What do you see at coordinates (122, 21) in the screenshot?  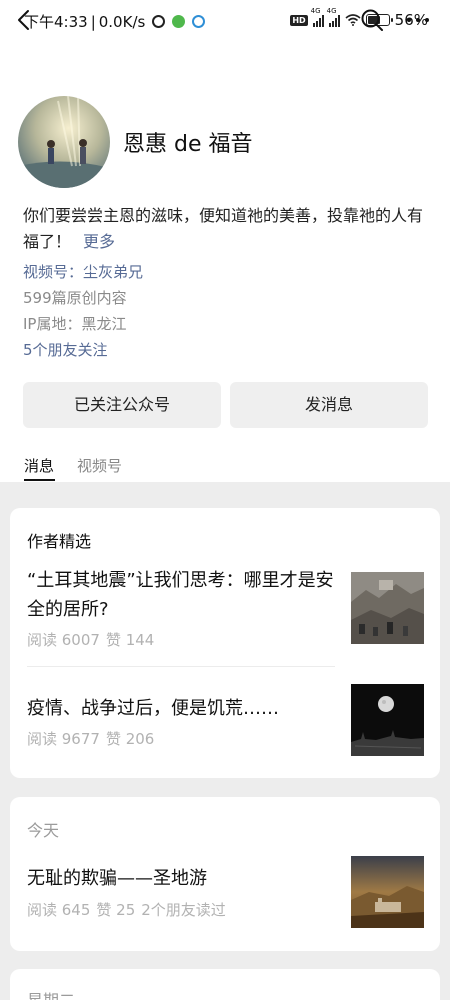 I see `status-speed: 0.0K/s` at bounding box center [122, 21].